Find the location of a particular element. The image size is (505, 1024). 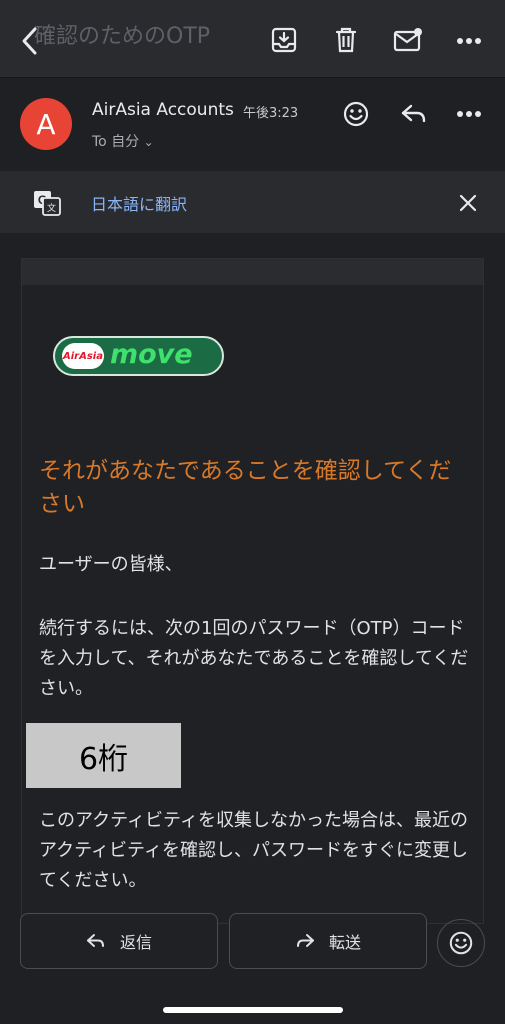

sender-avatar: A is located at coordinates (46, 124).